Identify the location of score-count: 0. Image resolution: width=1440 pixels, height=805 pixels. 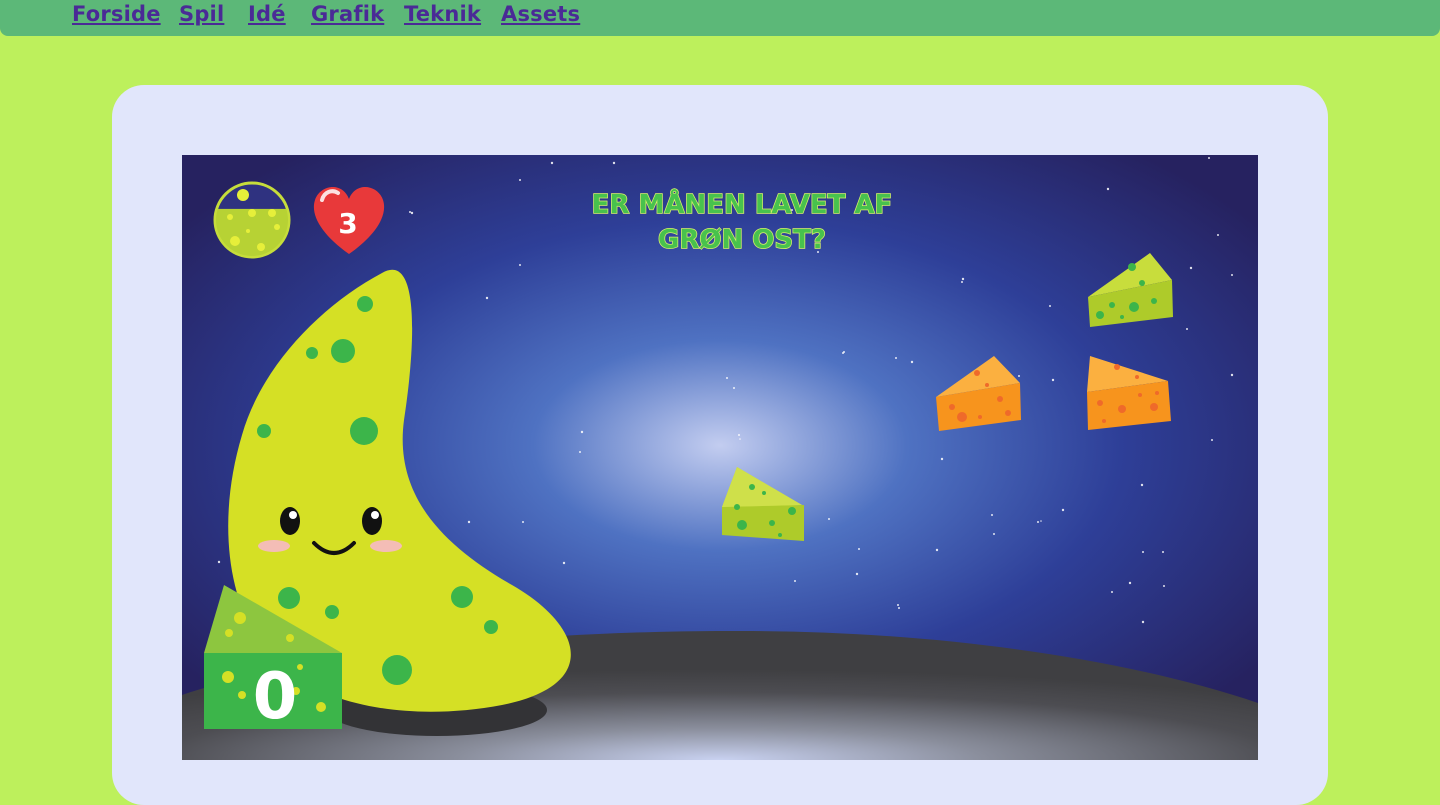
(275, 697).